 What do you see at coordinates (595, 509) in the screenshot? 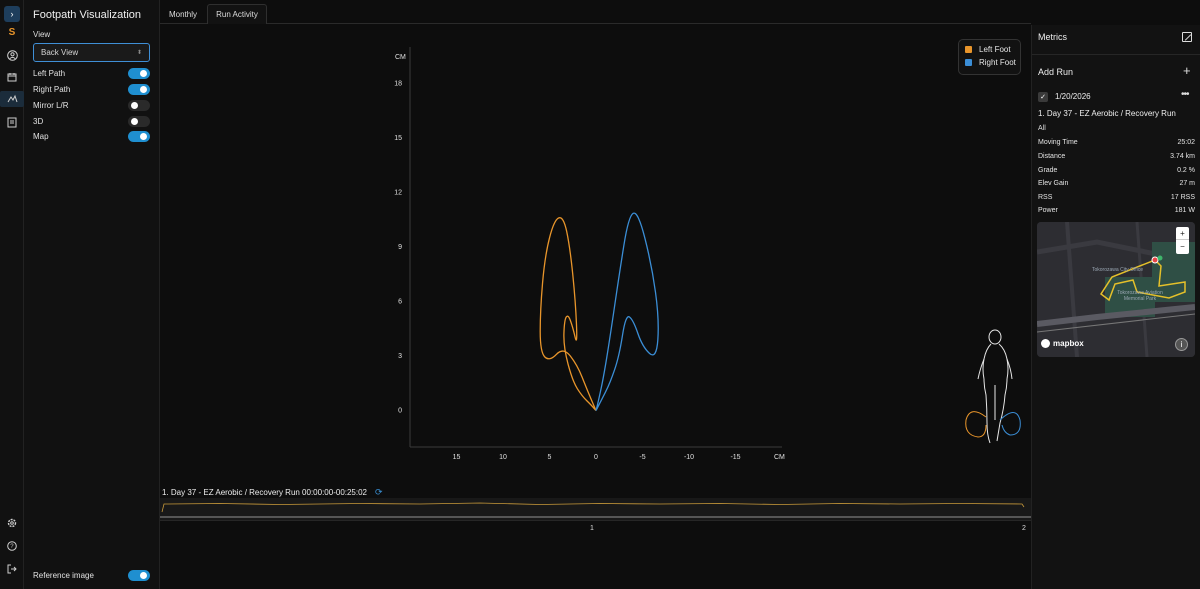
I see `timeline-strip` at bounding box center [595, 509].